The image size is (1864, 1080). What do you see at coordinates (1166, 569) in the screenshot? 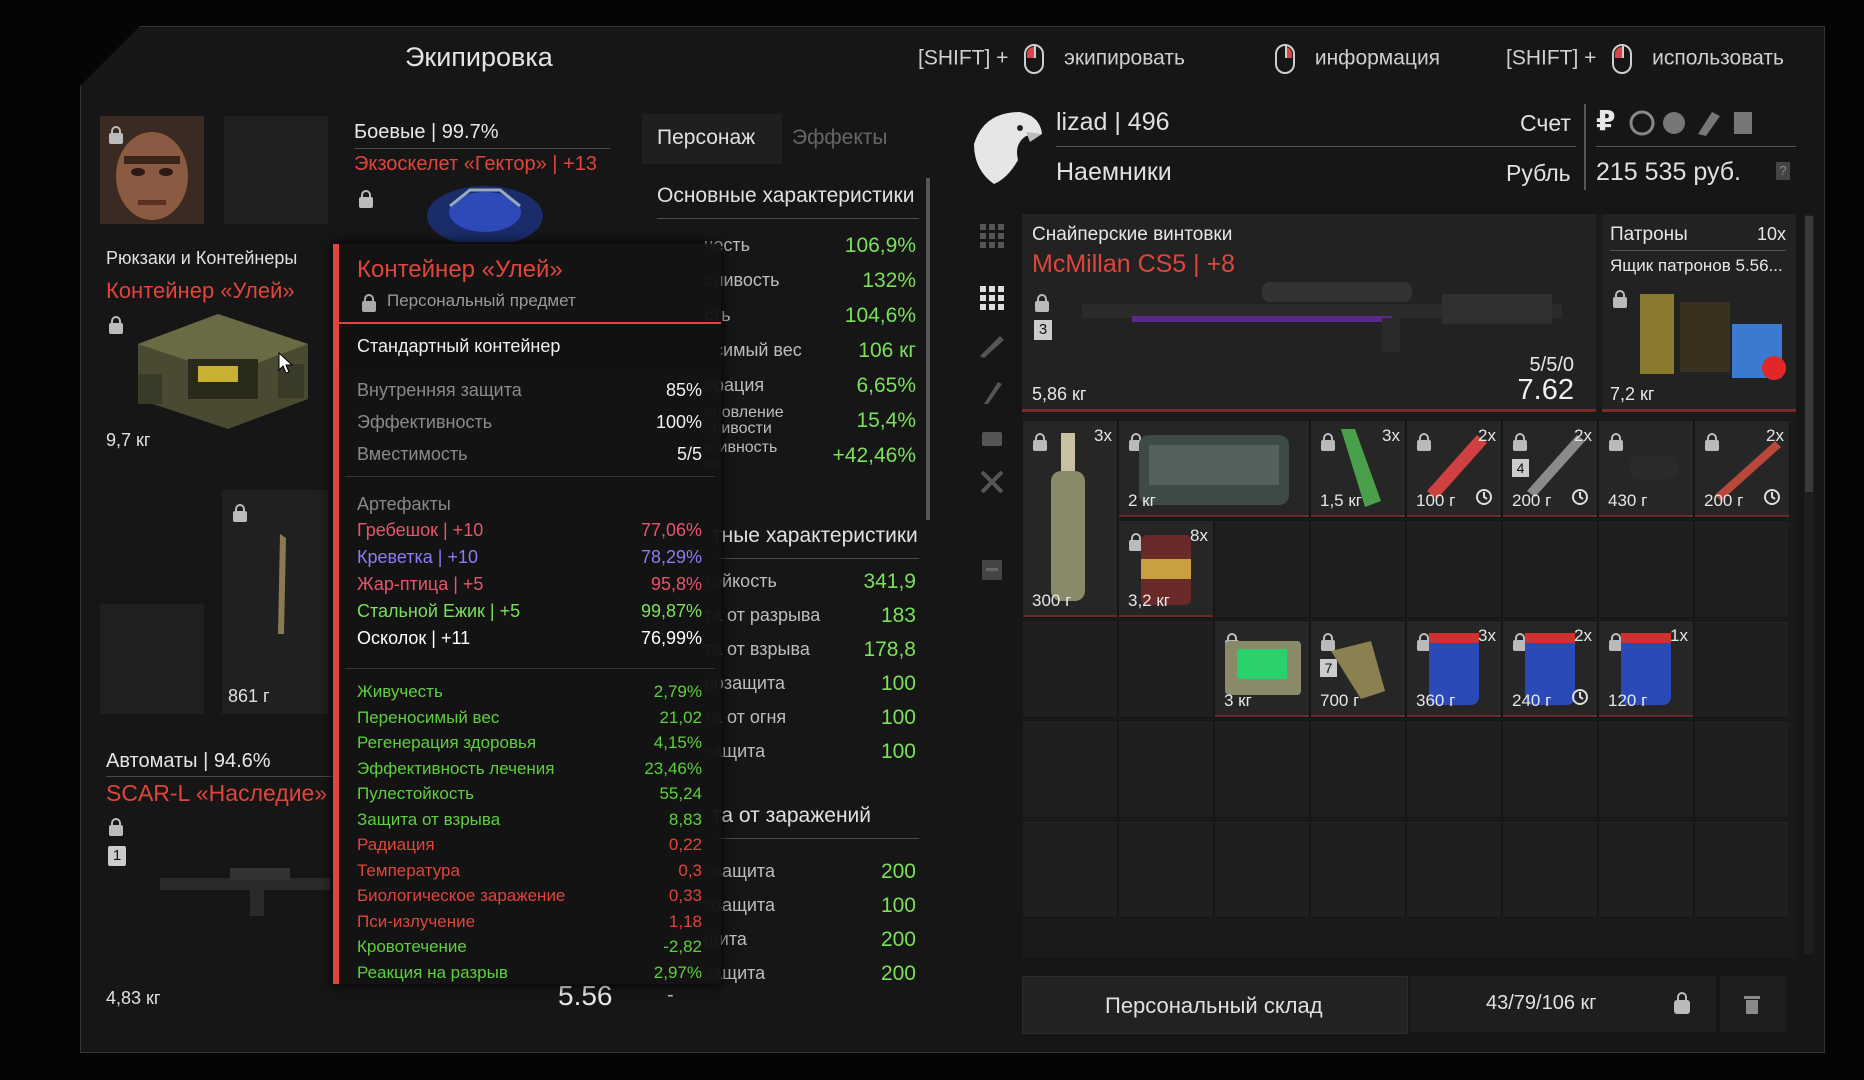
I see `inventory-item: 8x 3,2 кг` at bounding box center [1166, 569].